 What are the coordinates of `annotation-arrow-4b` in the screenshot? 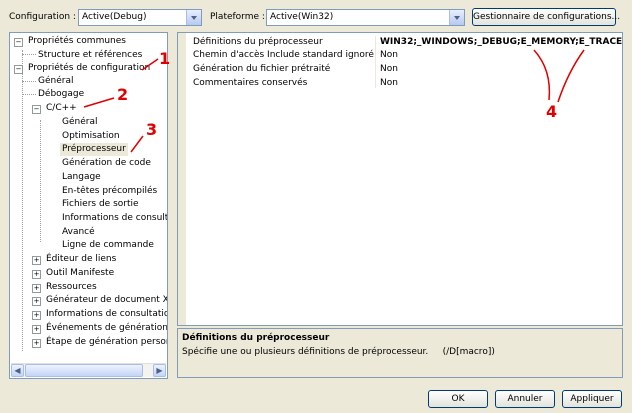 It's located at (571, 76).